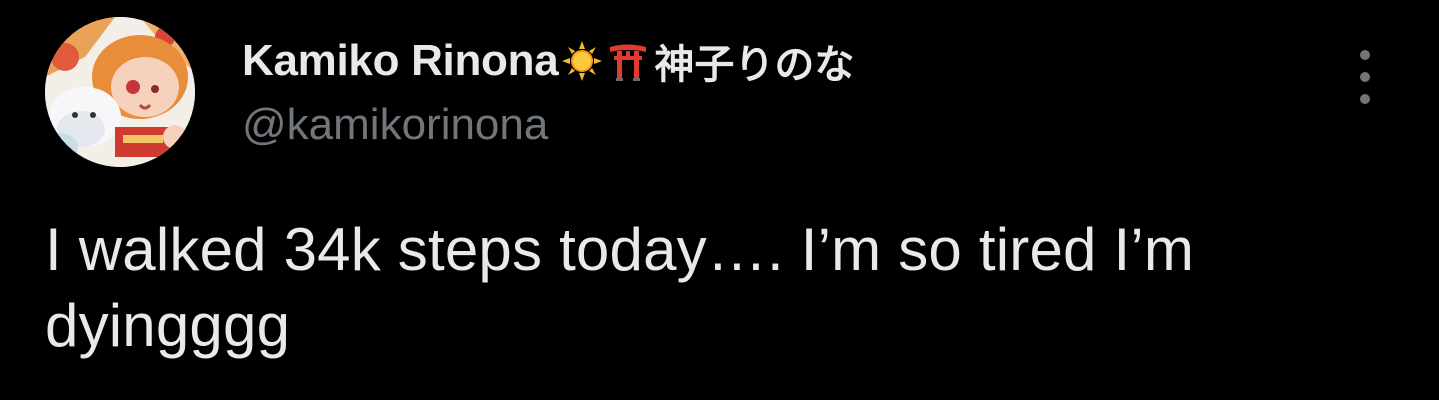 This screenshot has height=400, width=1439. I want to click on tweet-header: Kamiko Rinona 神子りのな @kamikorinona, so click(548, 95).